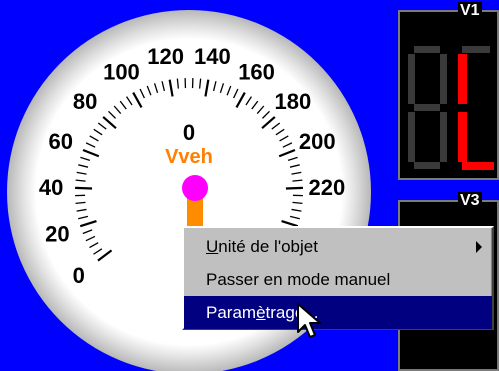 This screenshot has width=499, height=371. What do you see at coordinates (262, 246) in the screenshot?
I see `menu-item-label: Unité de l'objet` at bounding box center [262, 246].